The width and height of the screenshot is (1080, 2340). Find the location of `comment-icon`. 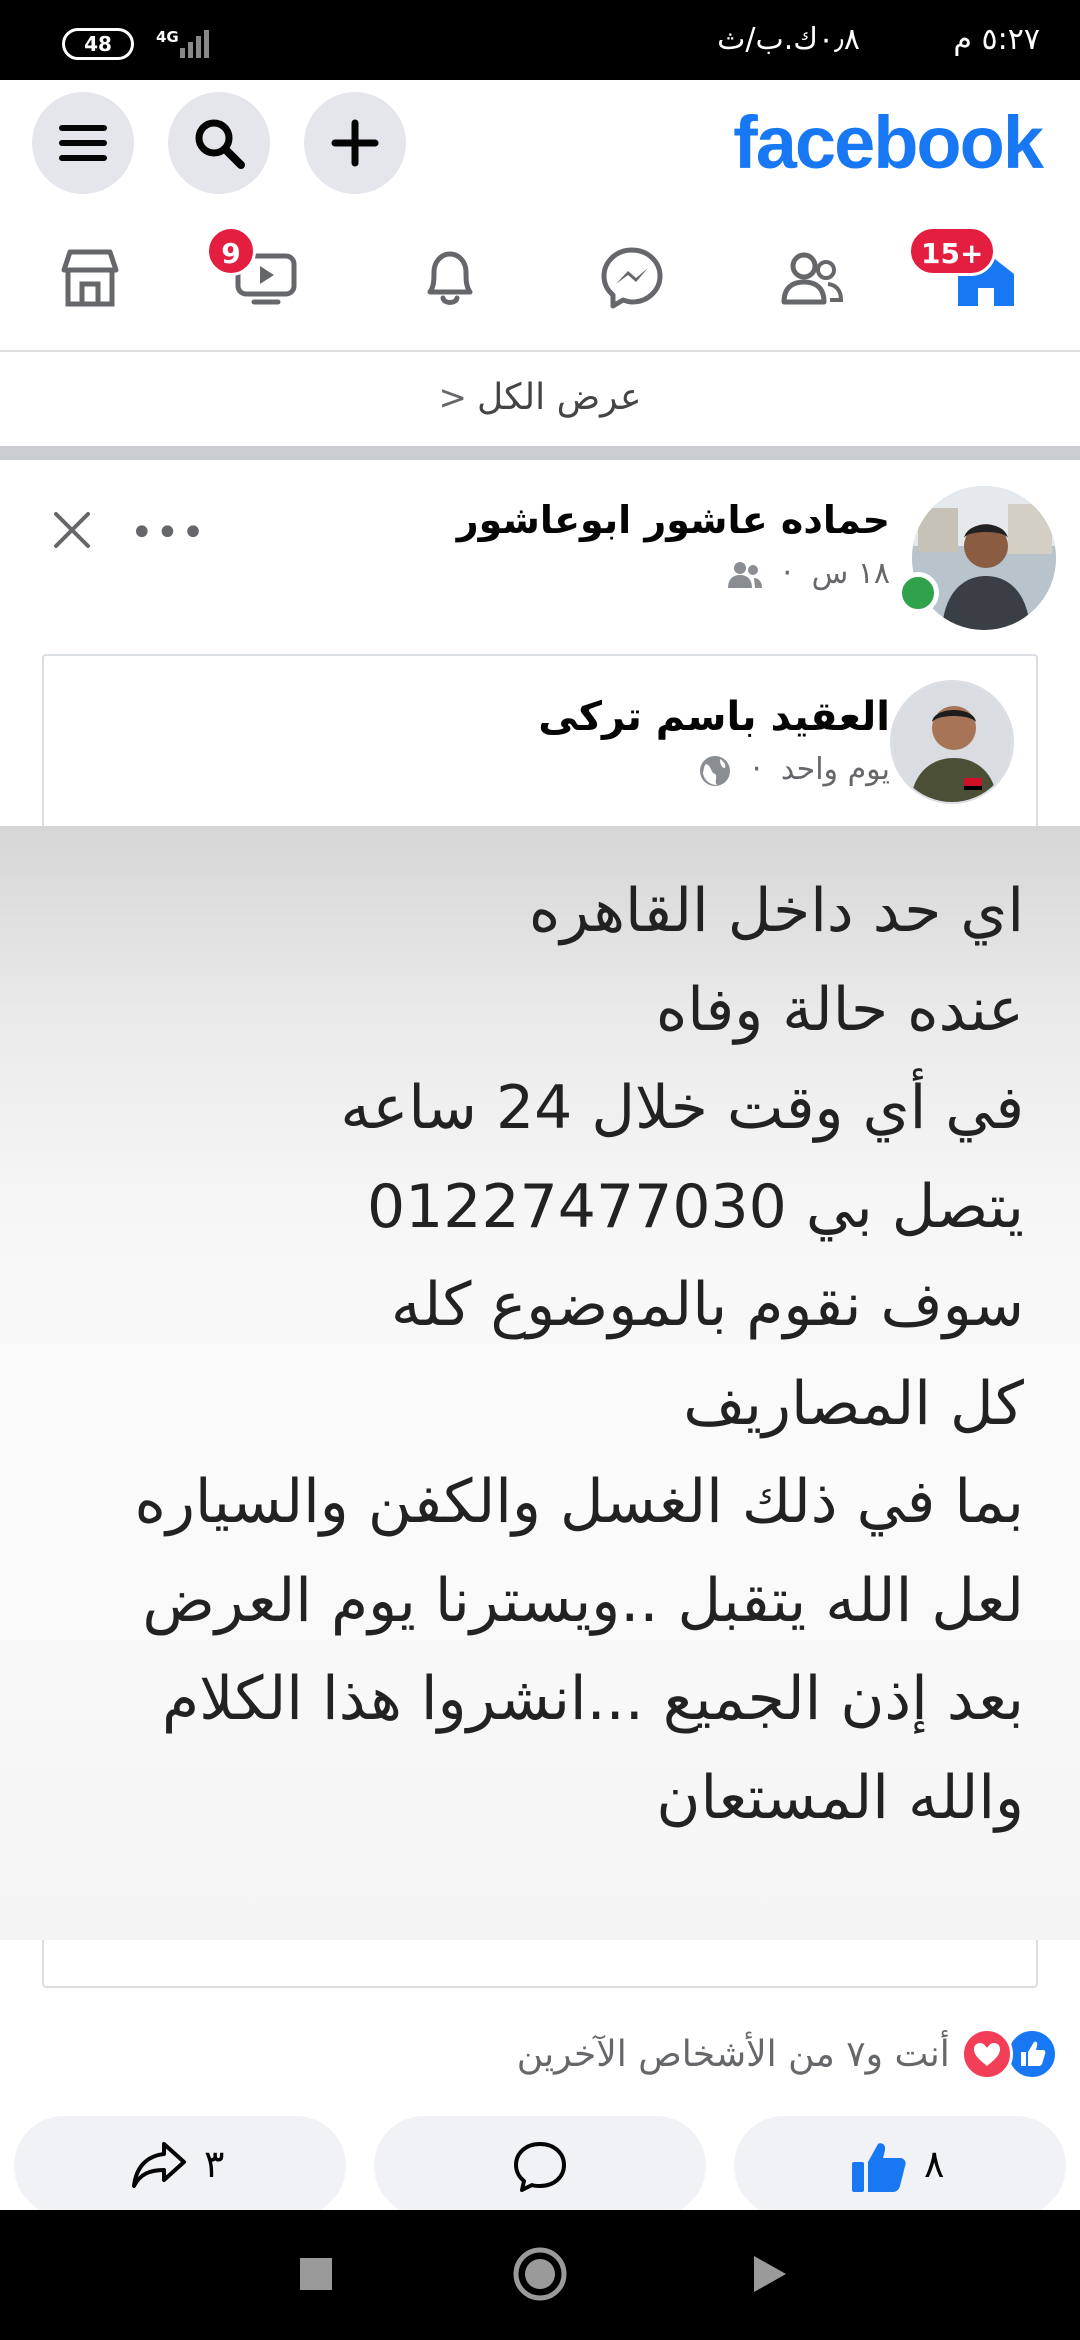

comment-icon is located at coordinates (540, 2167).